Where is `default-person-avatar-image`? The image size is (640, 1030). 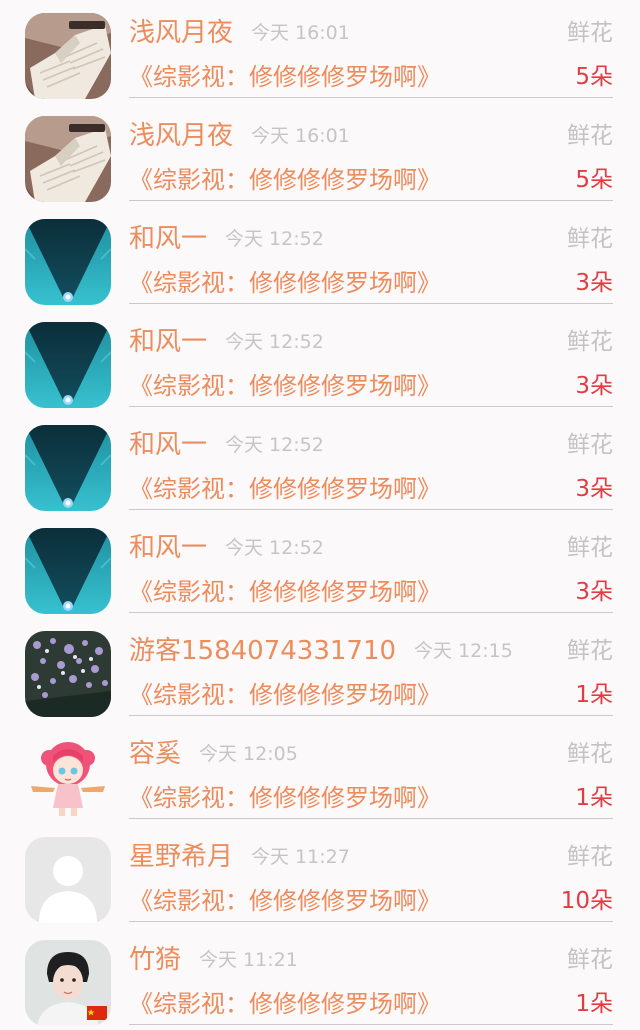 default-person-avatar-image is located at coordinates (68, 880).